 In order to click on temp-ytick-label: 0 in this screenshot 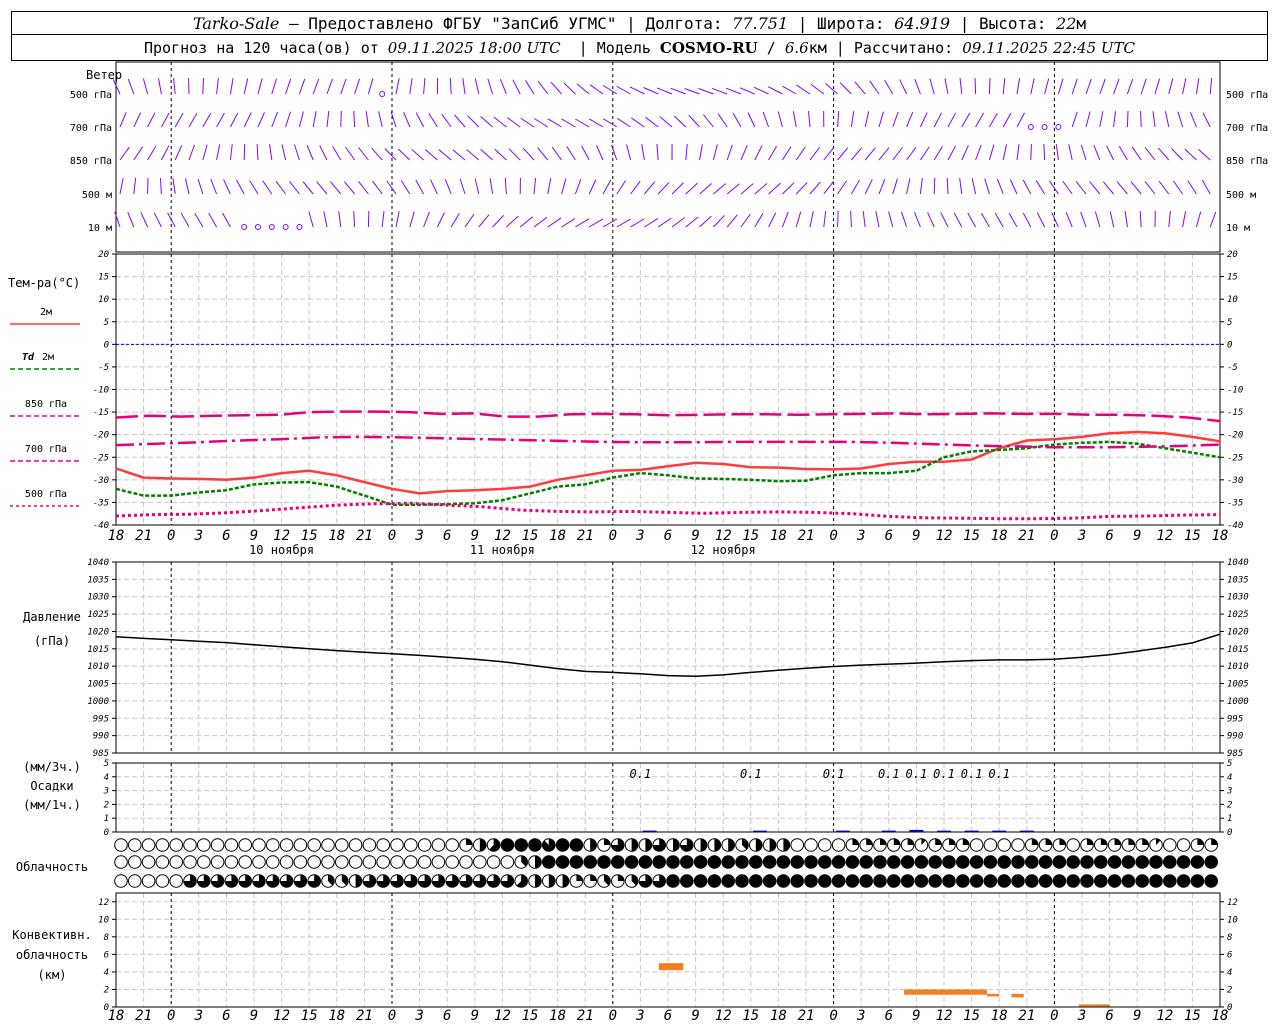, I will do `click(1229, 345)`.